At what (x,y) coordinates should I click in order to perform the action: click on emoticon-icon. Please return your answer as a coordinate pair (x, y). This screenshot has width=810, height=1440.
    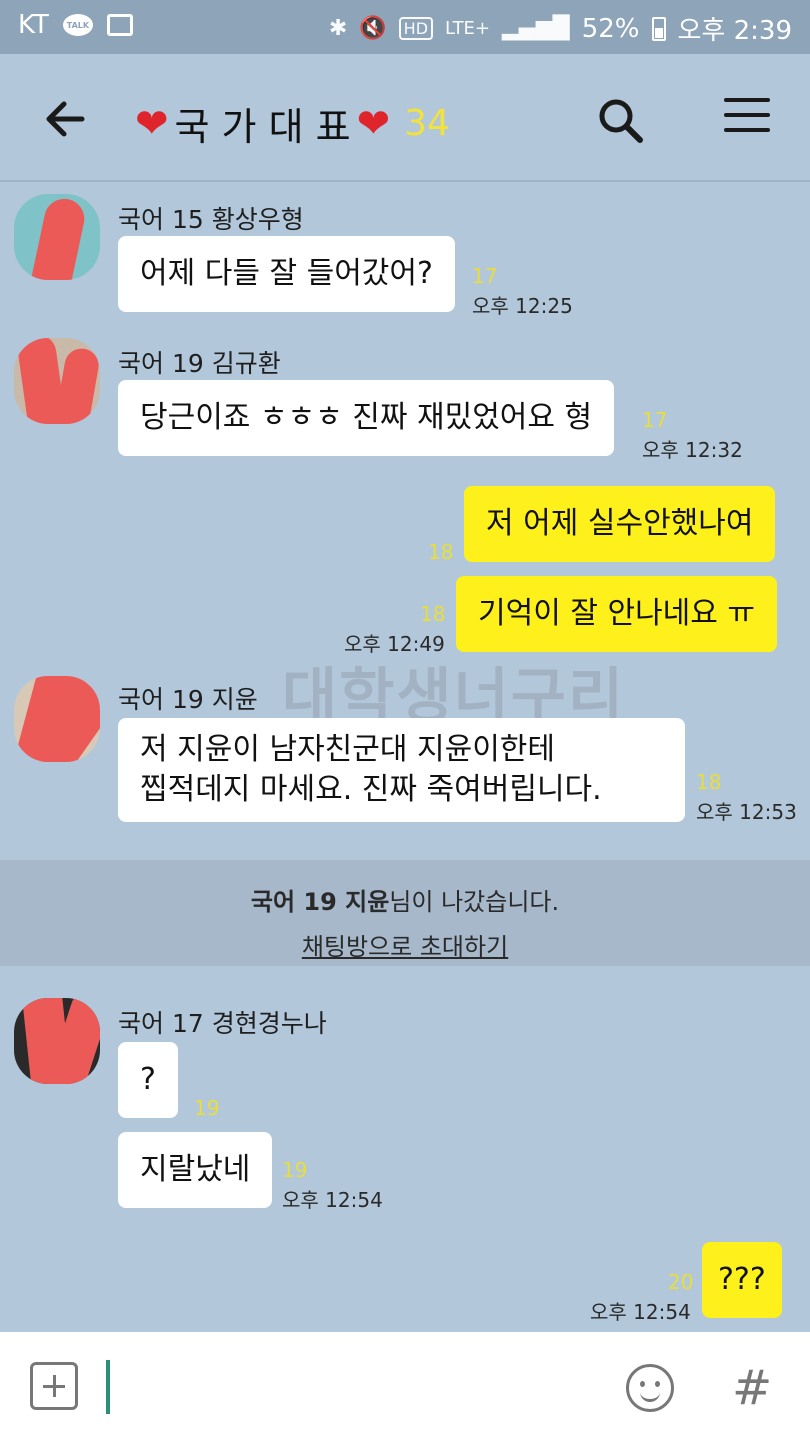
    Looking at the image, I should click on (650, 1388).